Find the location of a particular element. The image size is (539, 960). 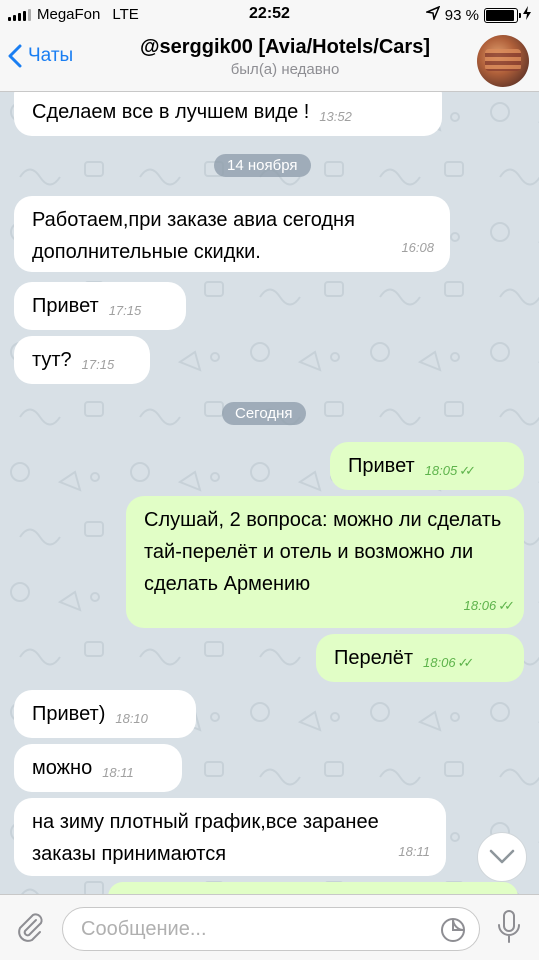

message-input is located at coordinates (251, 929).